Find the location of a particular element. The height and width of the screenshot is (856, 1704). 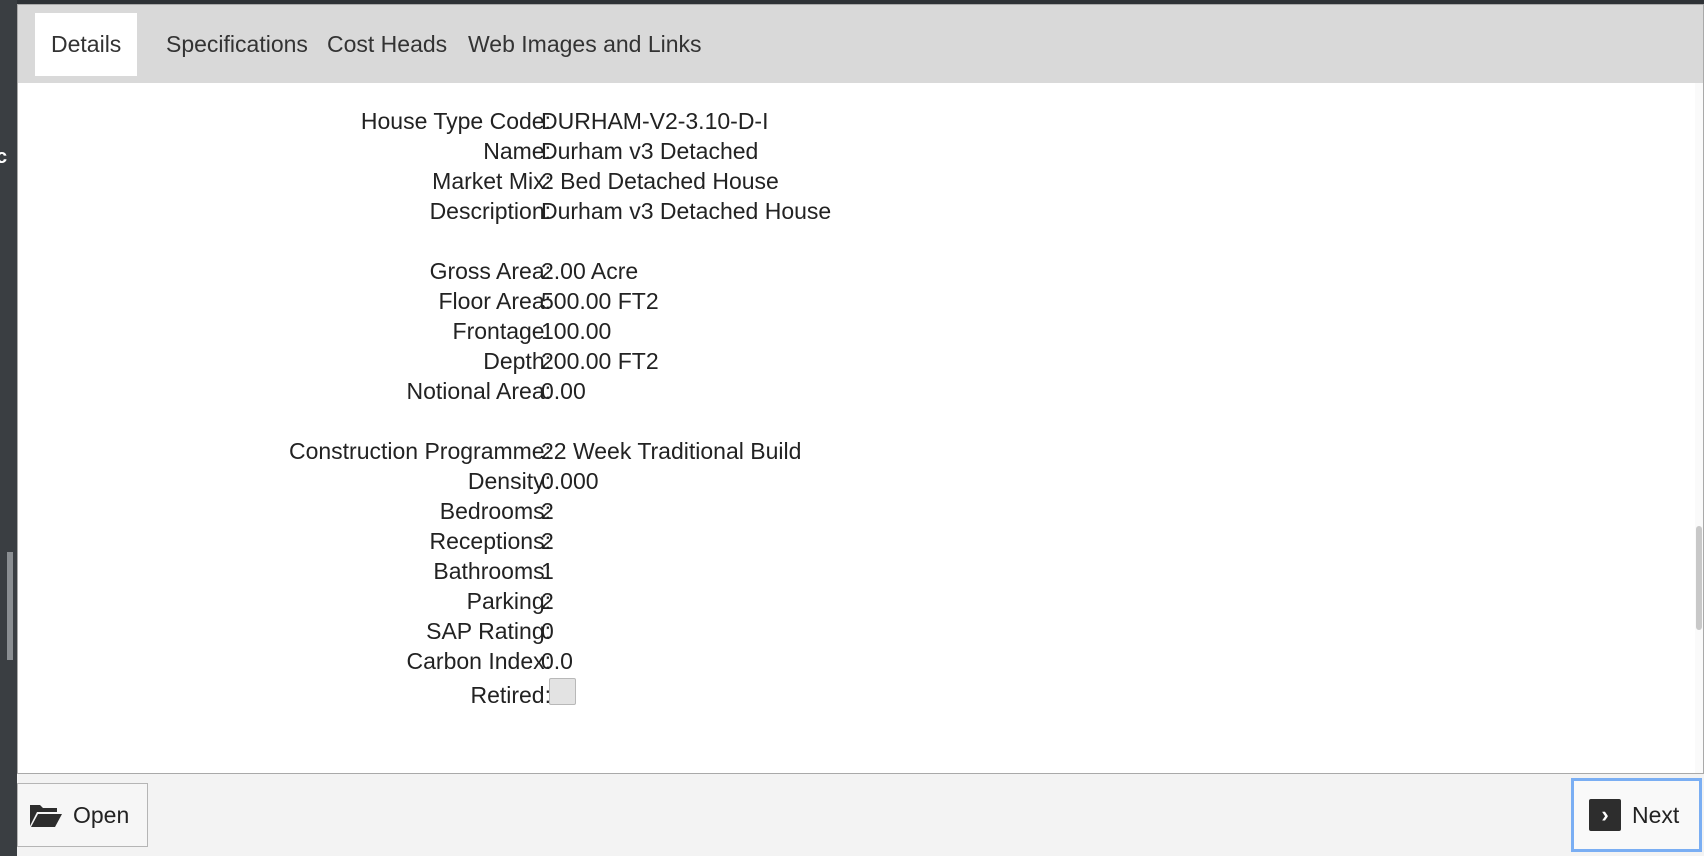

field-label: Carbon Index: is located at coordinates (478, 661).